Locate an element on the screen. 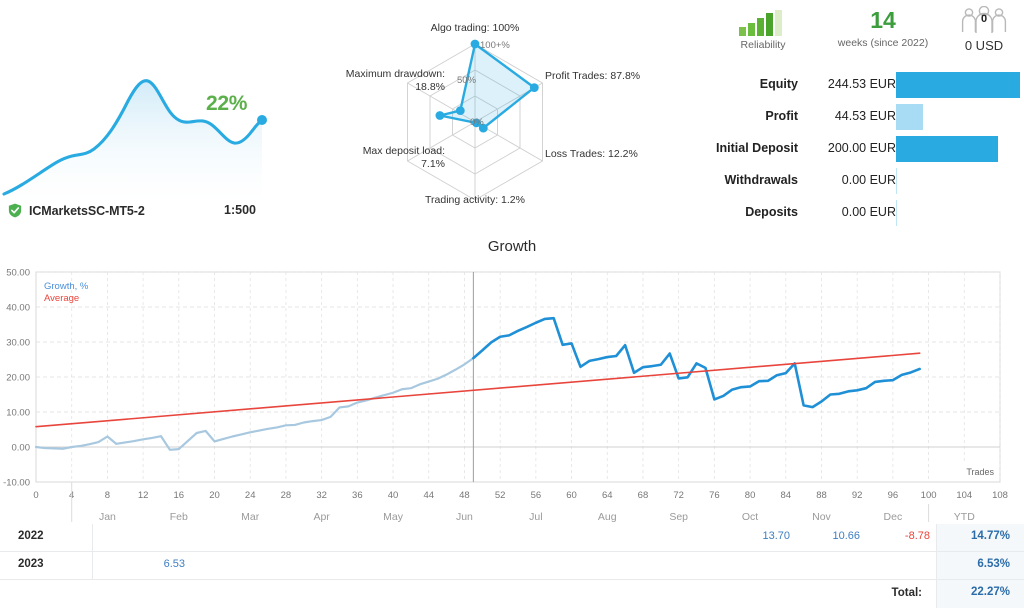  growth-chart-title: Growth is located at coordinates (512, 246).